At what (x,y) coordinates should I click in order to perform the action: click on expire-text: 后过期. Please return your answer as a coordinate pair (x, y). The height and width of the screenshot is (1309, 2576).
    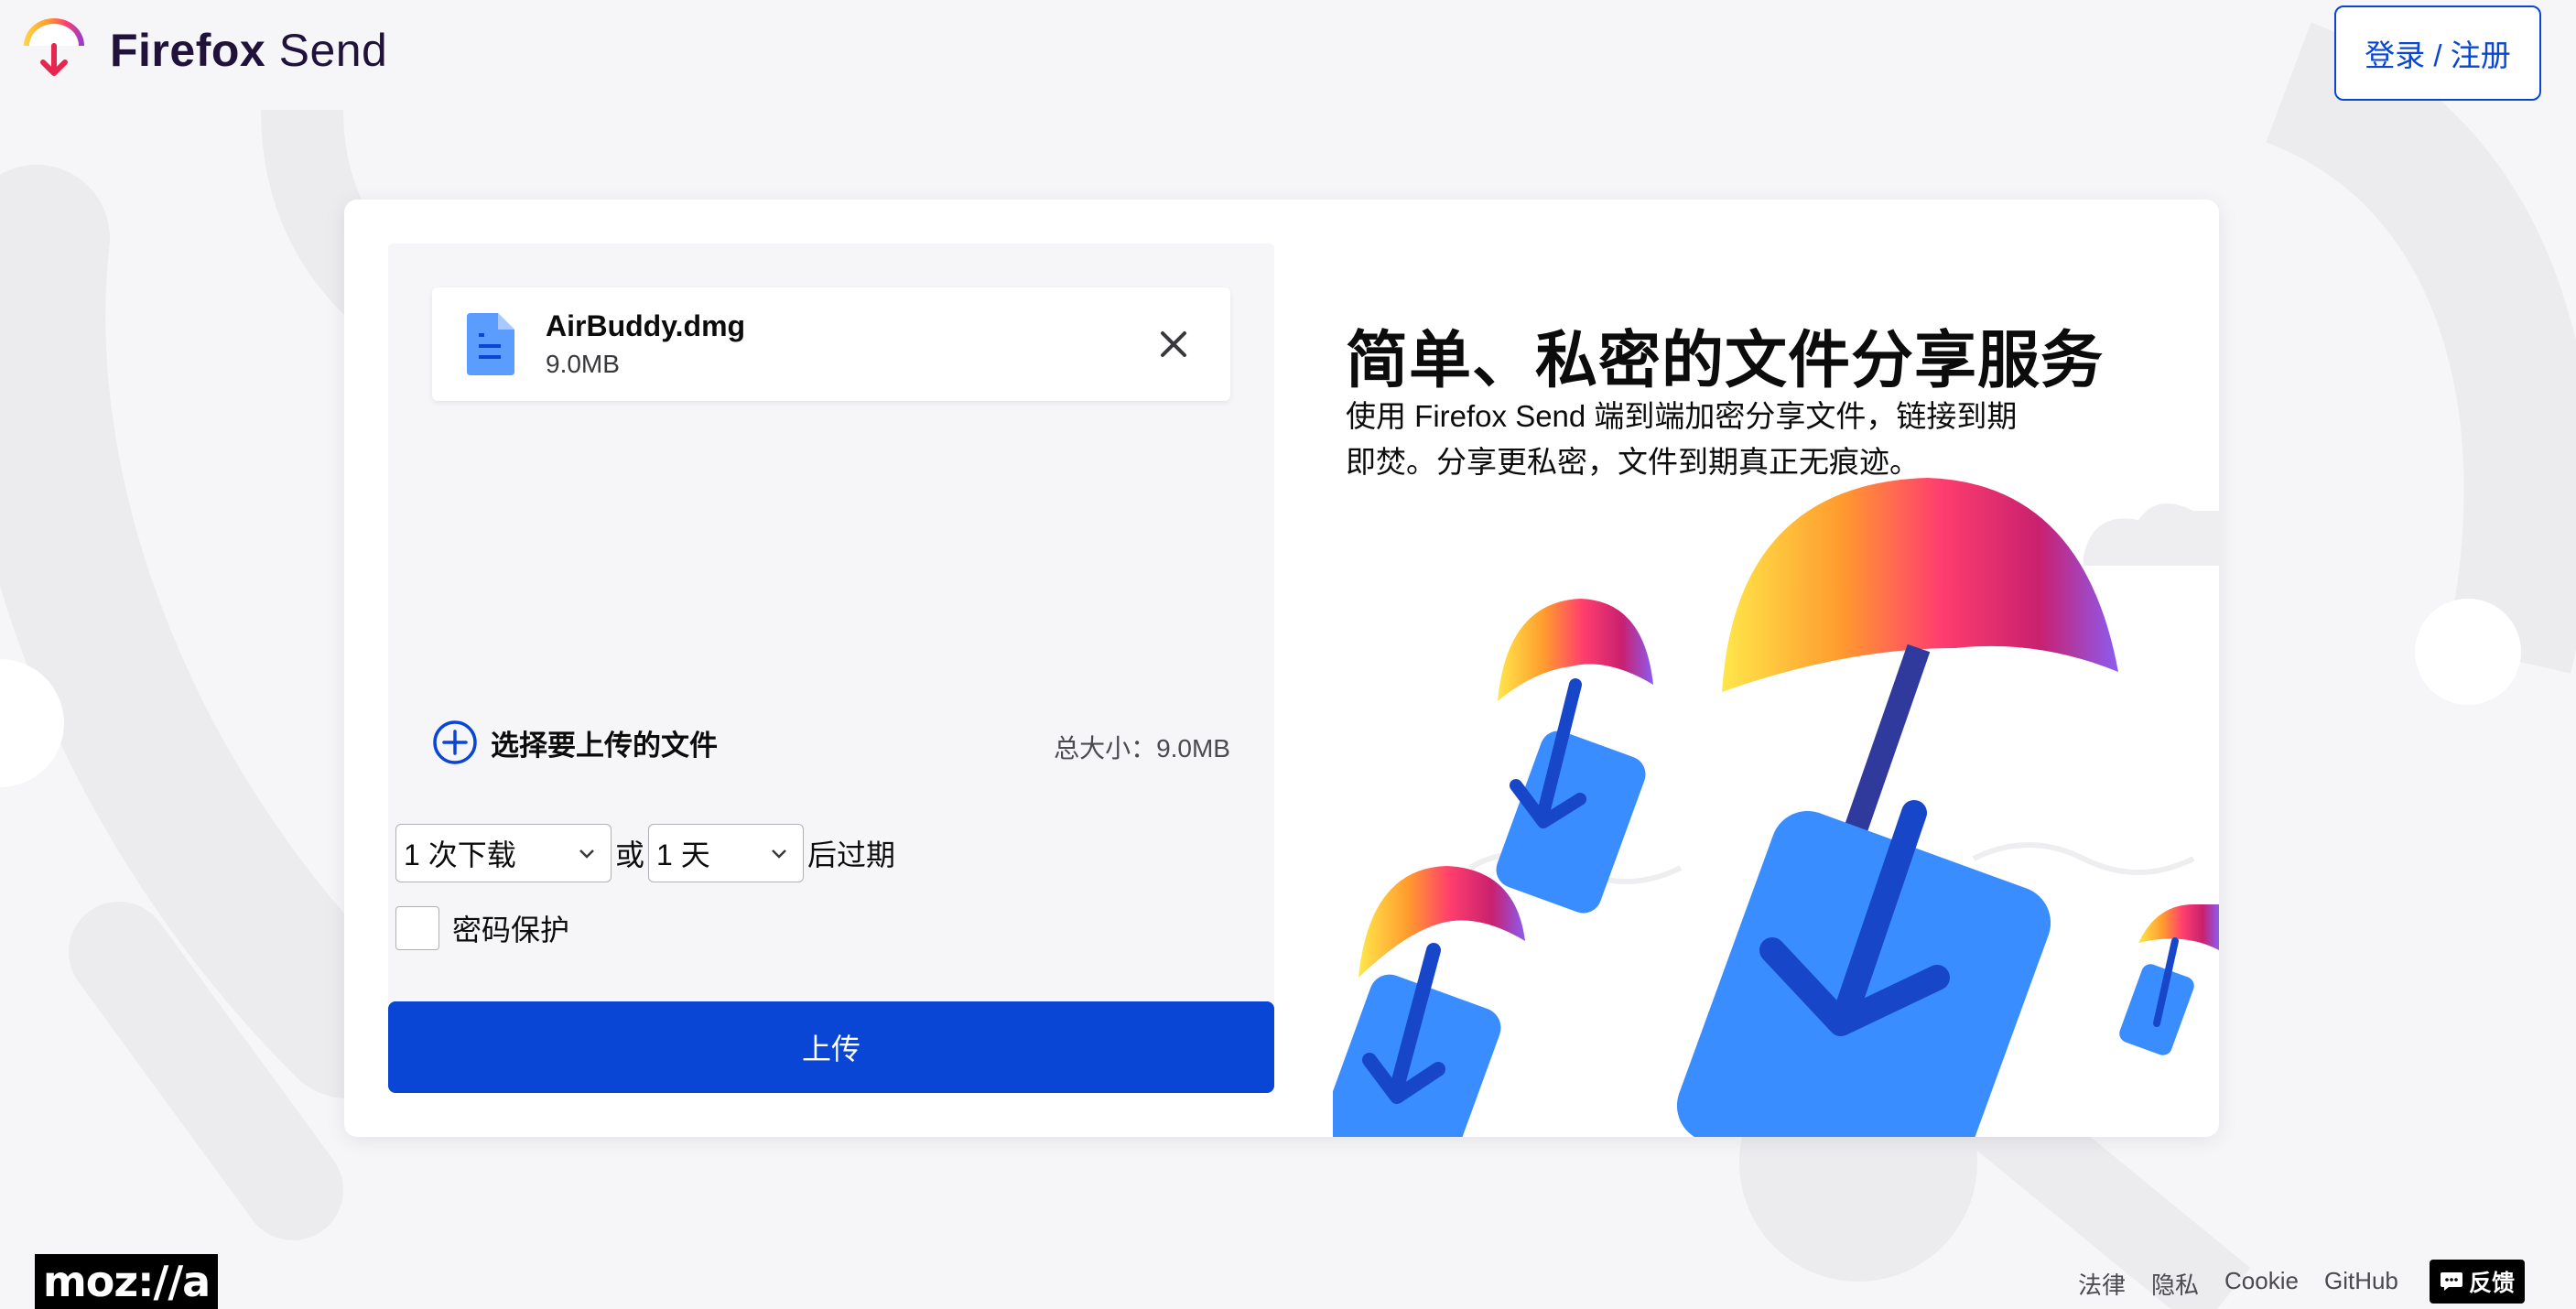
    Looking at the image, I should click on (852, 854).